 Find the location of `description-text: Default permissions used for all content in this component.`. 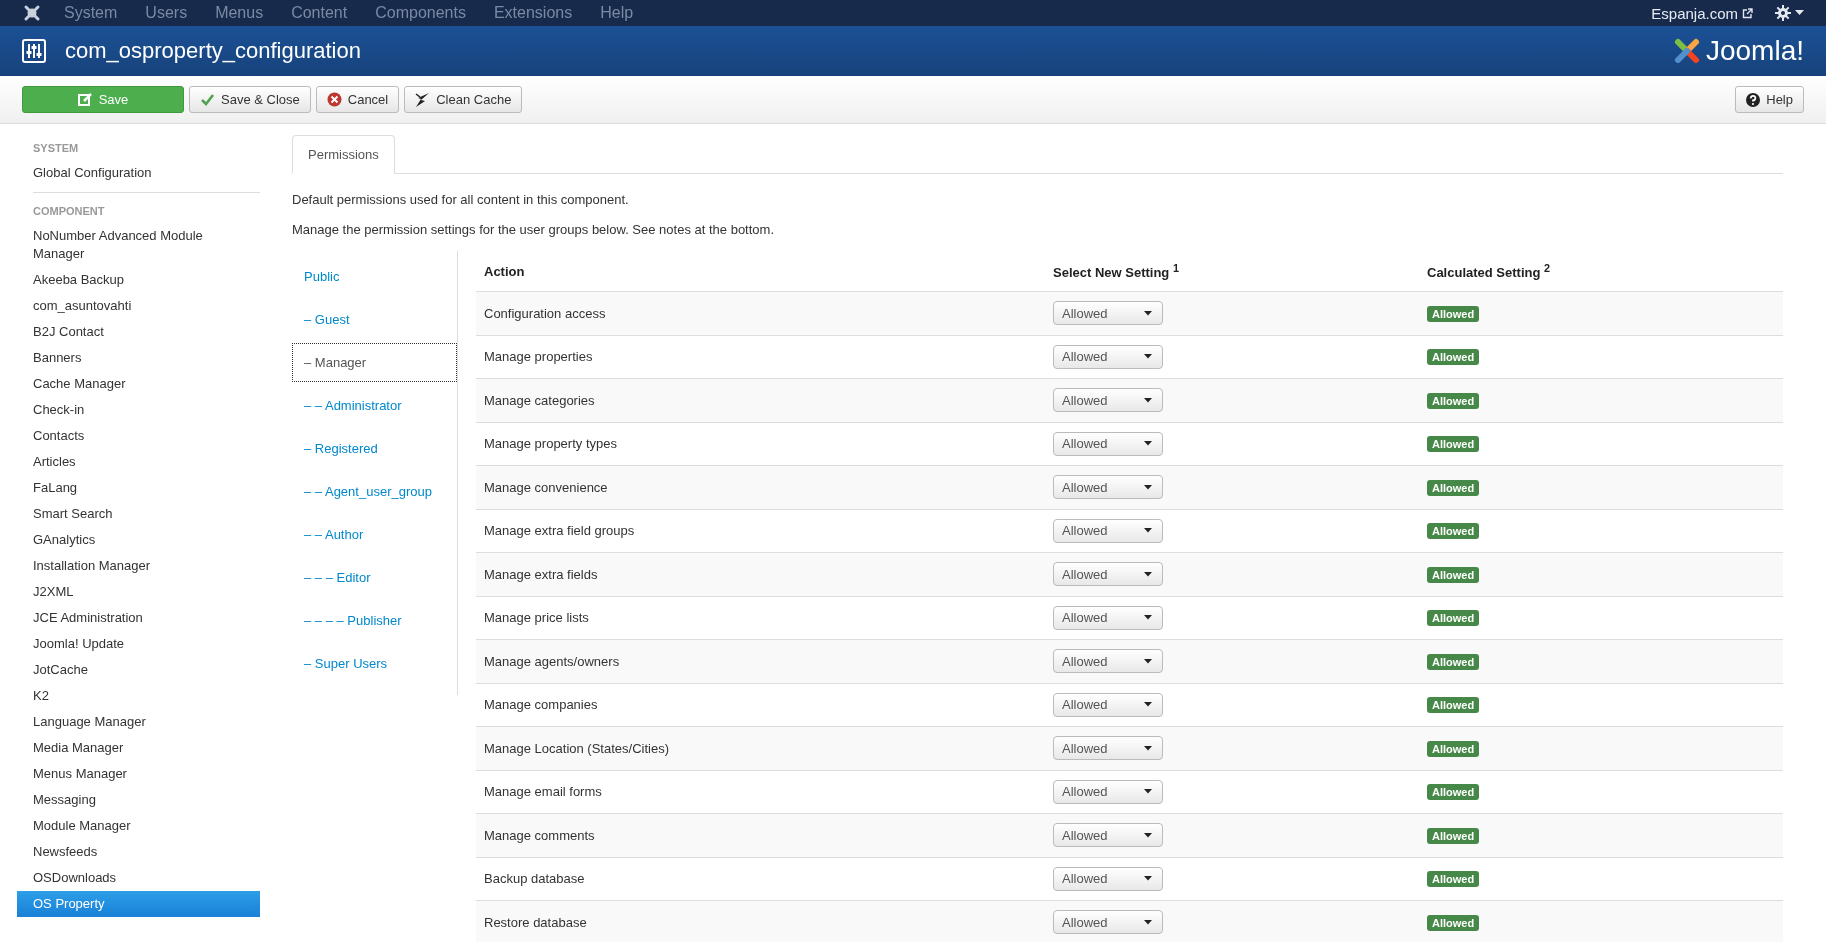

description-text: Default permissions used for all content in this component. is located at coordinates (461, 199).